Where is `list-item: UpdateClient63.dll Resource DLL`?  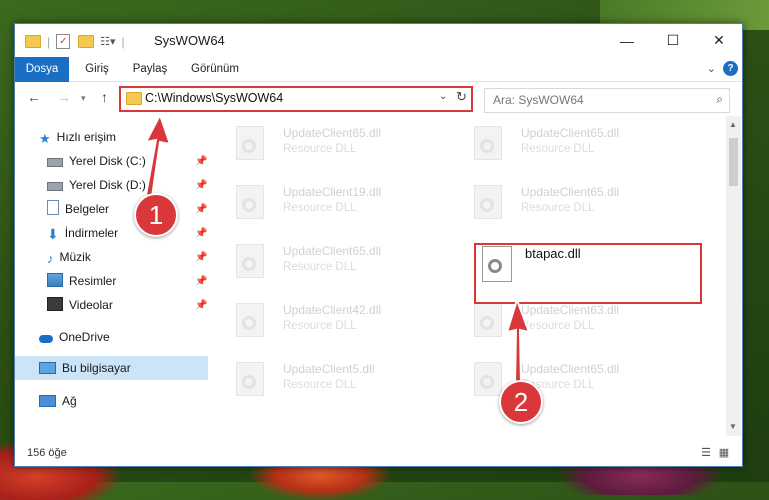 list-item: UpdateClient63.dll Resource DLL is located at coordinates (563, 324).